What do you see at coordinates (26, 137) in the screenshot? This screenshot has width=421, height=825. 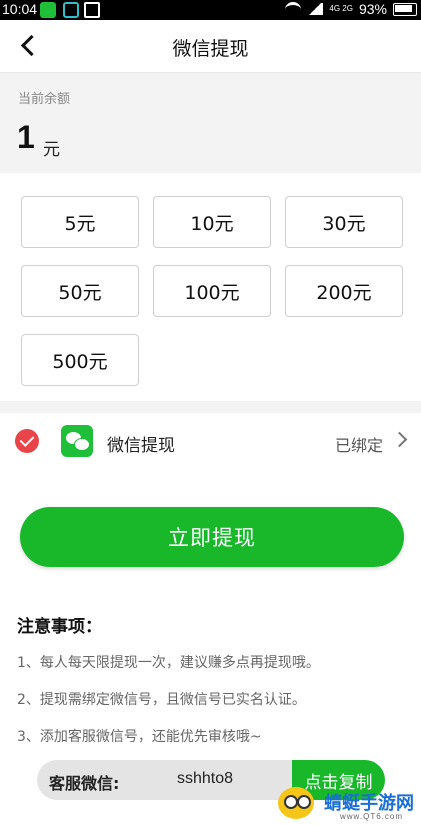 I see `balance-amount: 1` at bounding box center [26, 137].